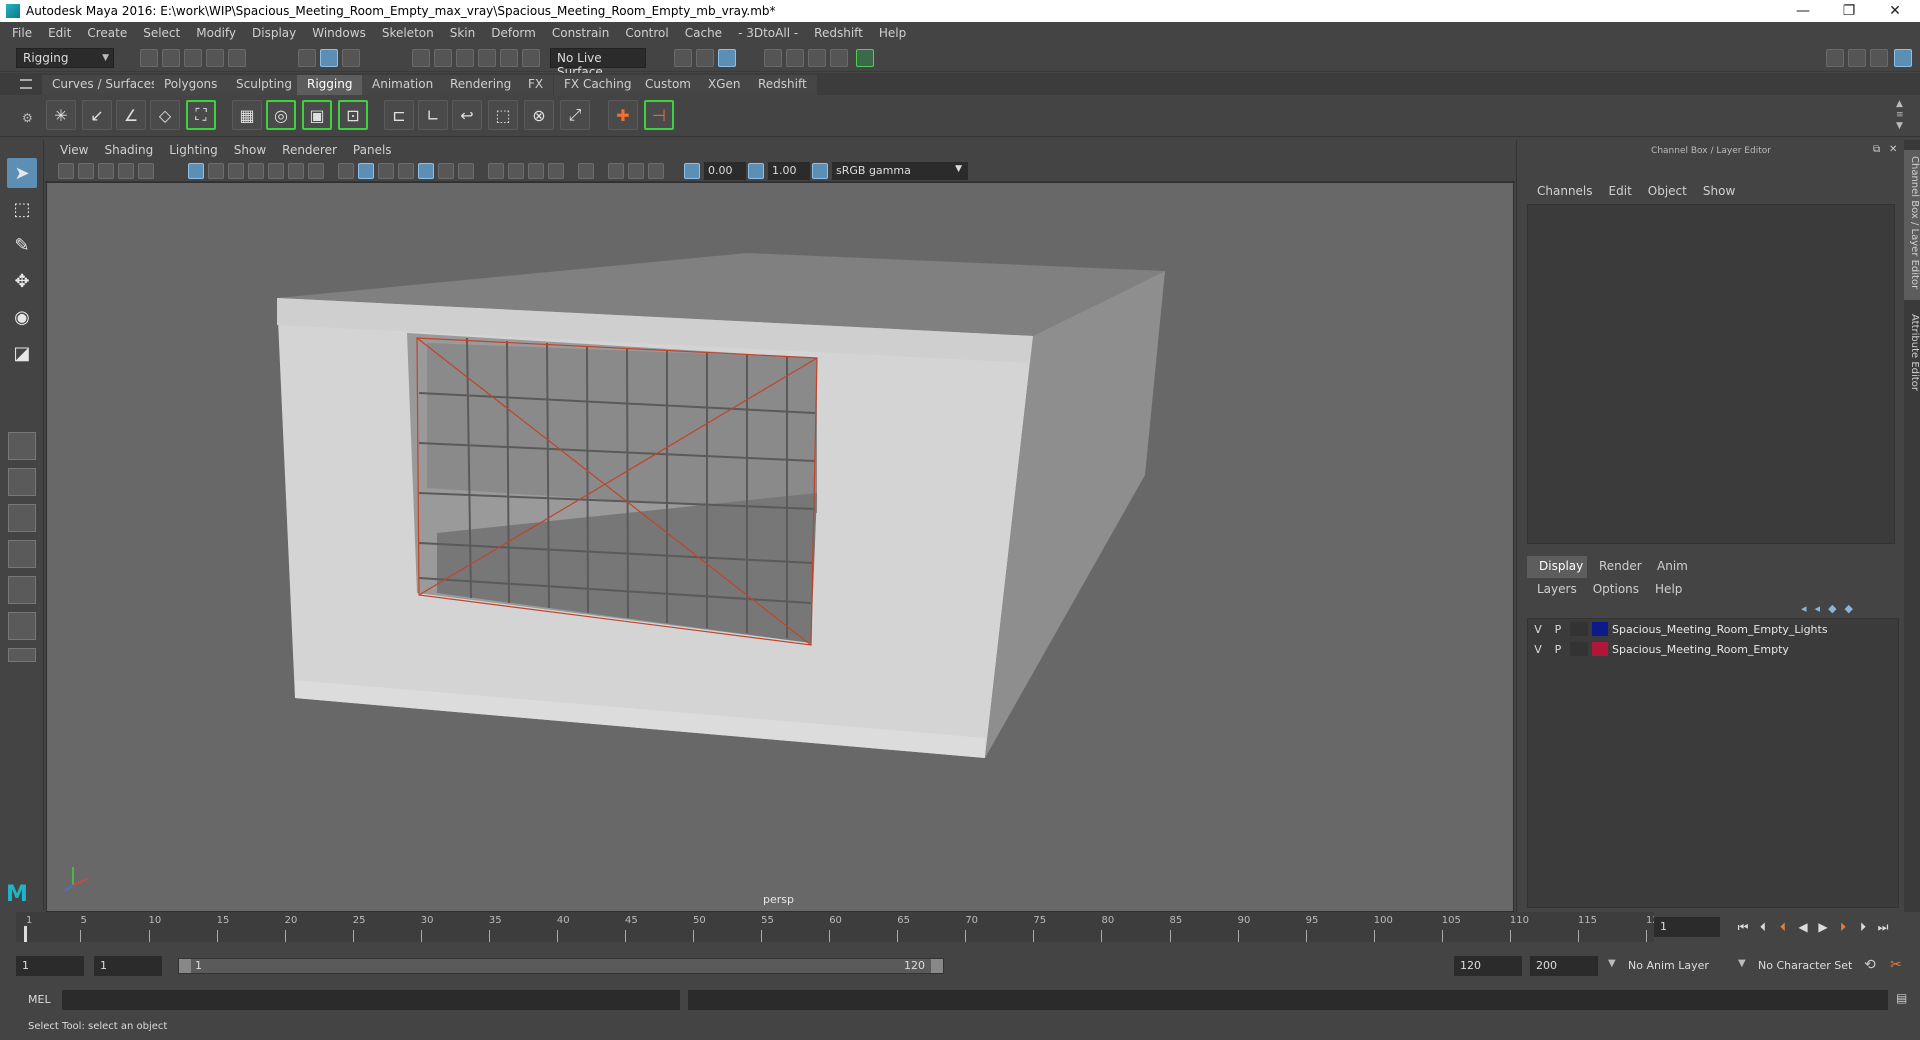 This screenshot has width=1920, height=1040. Describe the element at coordinates (86, 171) in the screenshot. I see `camera-lock-icon` at that location.